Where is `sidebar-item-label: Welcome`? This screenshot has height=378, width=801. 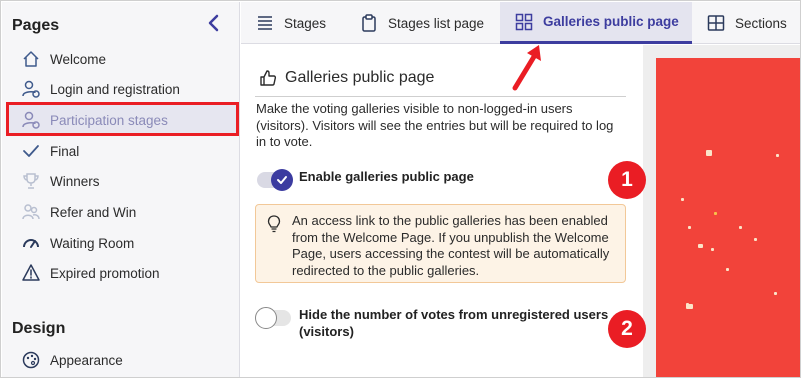
sidebar-item-label: Welcome is located at coordinates (78, 59).